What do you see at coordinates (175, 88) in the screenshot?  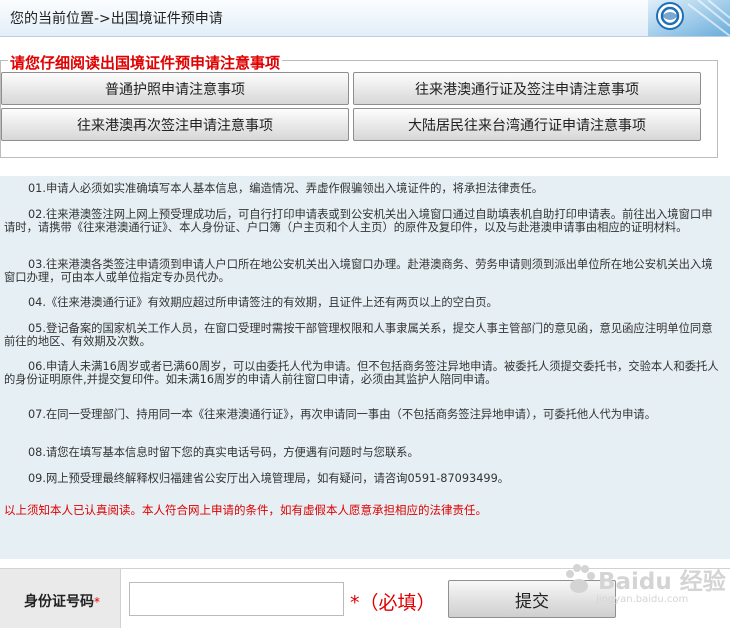 I see `passport-notice-button: 普通护照申请注意事项` at bounding box center [175, 88].